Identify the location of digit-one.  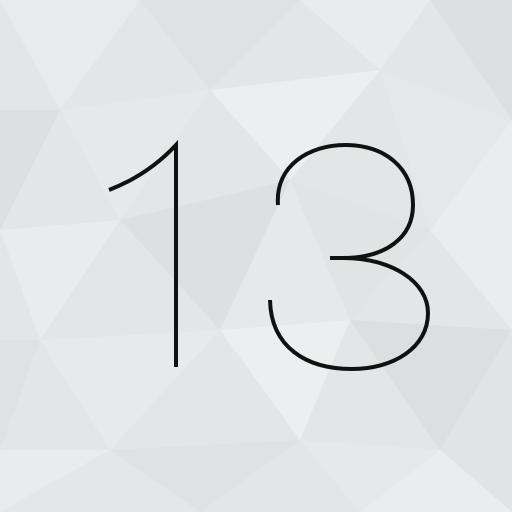
(143, 253).